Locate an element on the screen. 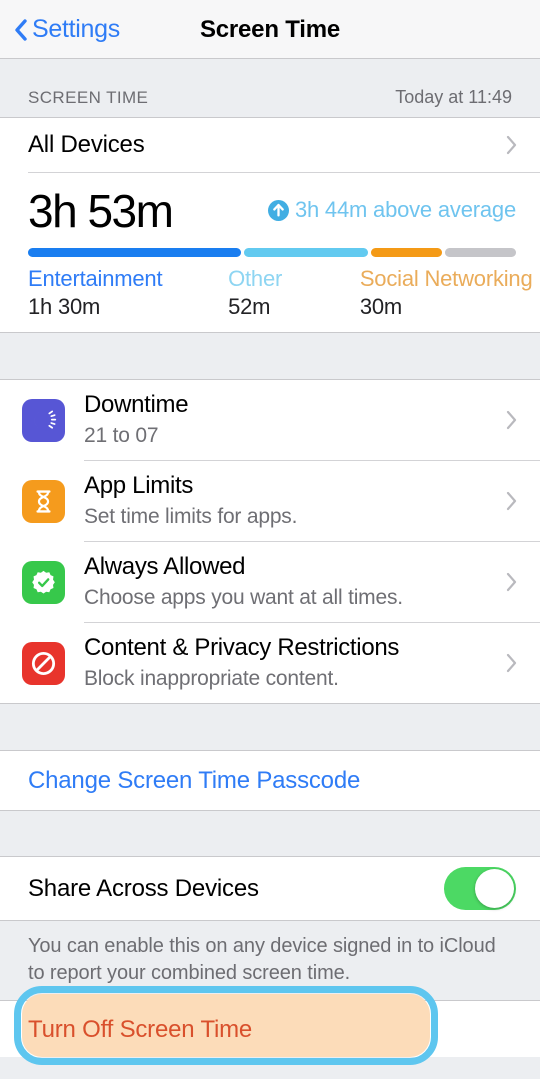 The width and height of the screenshot is (540, 1079). screen-time-group-header: SCREEN TIME Today at 11:49 is located at coordinates (270, 88).